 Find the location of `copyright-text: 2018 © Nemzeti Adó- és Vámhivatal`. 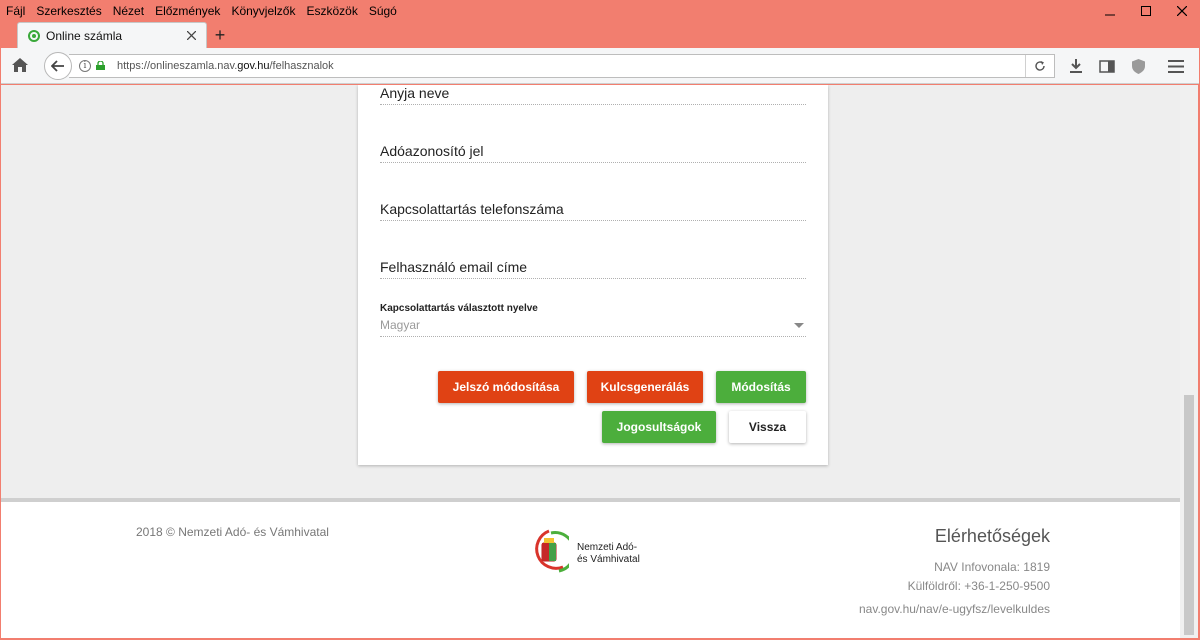

copyright-text: 2018 © Nemzeti Adó- és Vámhivatal is located at coordinates (232, 532).